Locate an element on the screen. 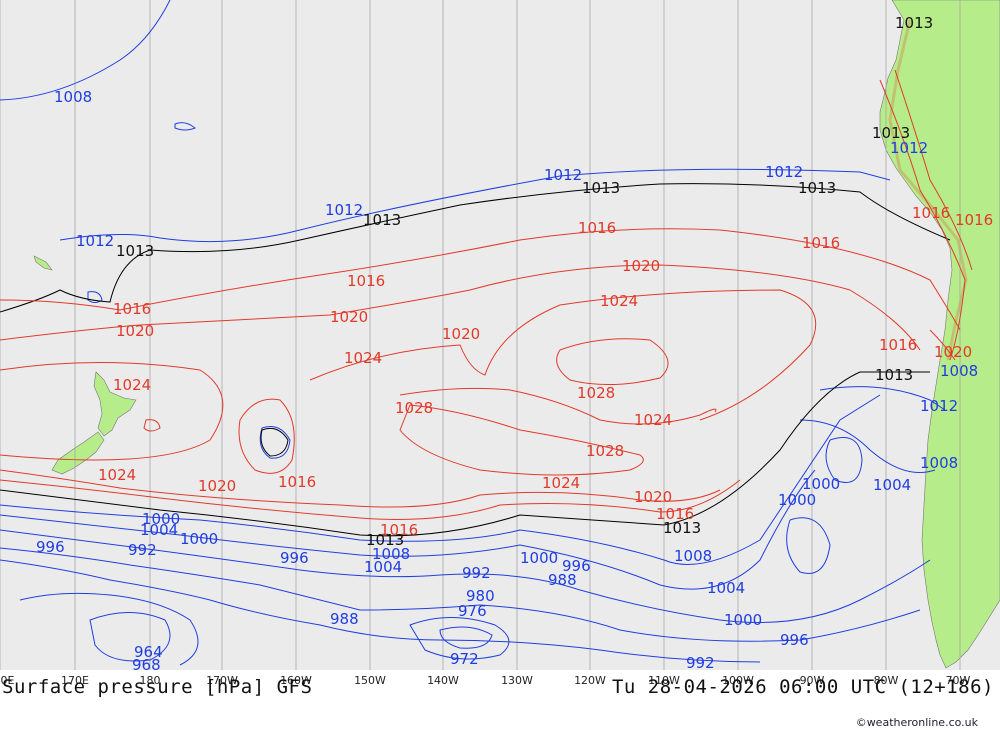  longitude-label: 130W is located at coordinates (517, 680).